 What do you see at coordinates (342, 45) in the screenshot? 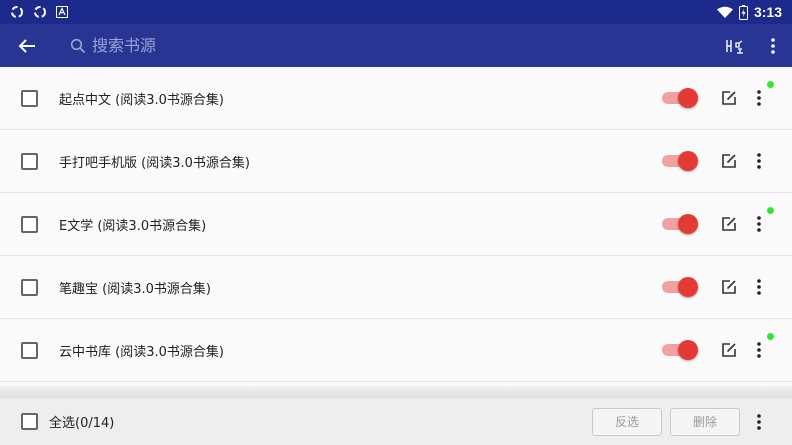
I see `search-input` at bounding box center [342, 45].